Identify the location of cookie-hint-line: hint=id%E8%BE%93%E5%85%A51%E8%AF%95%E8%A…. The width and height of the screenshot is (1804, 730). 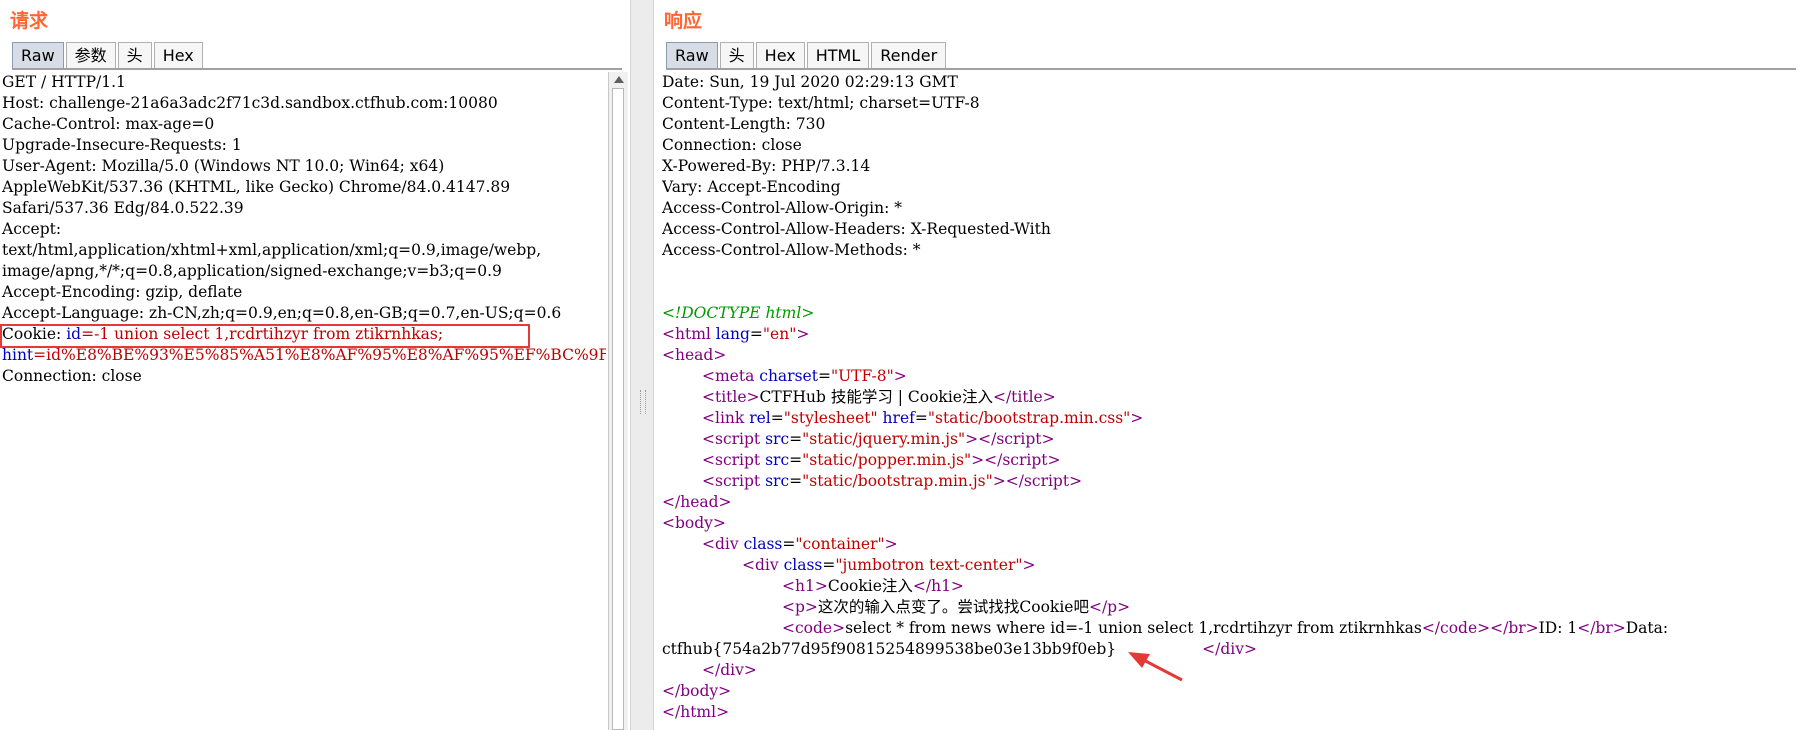
(303, 355).